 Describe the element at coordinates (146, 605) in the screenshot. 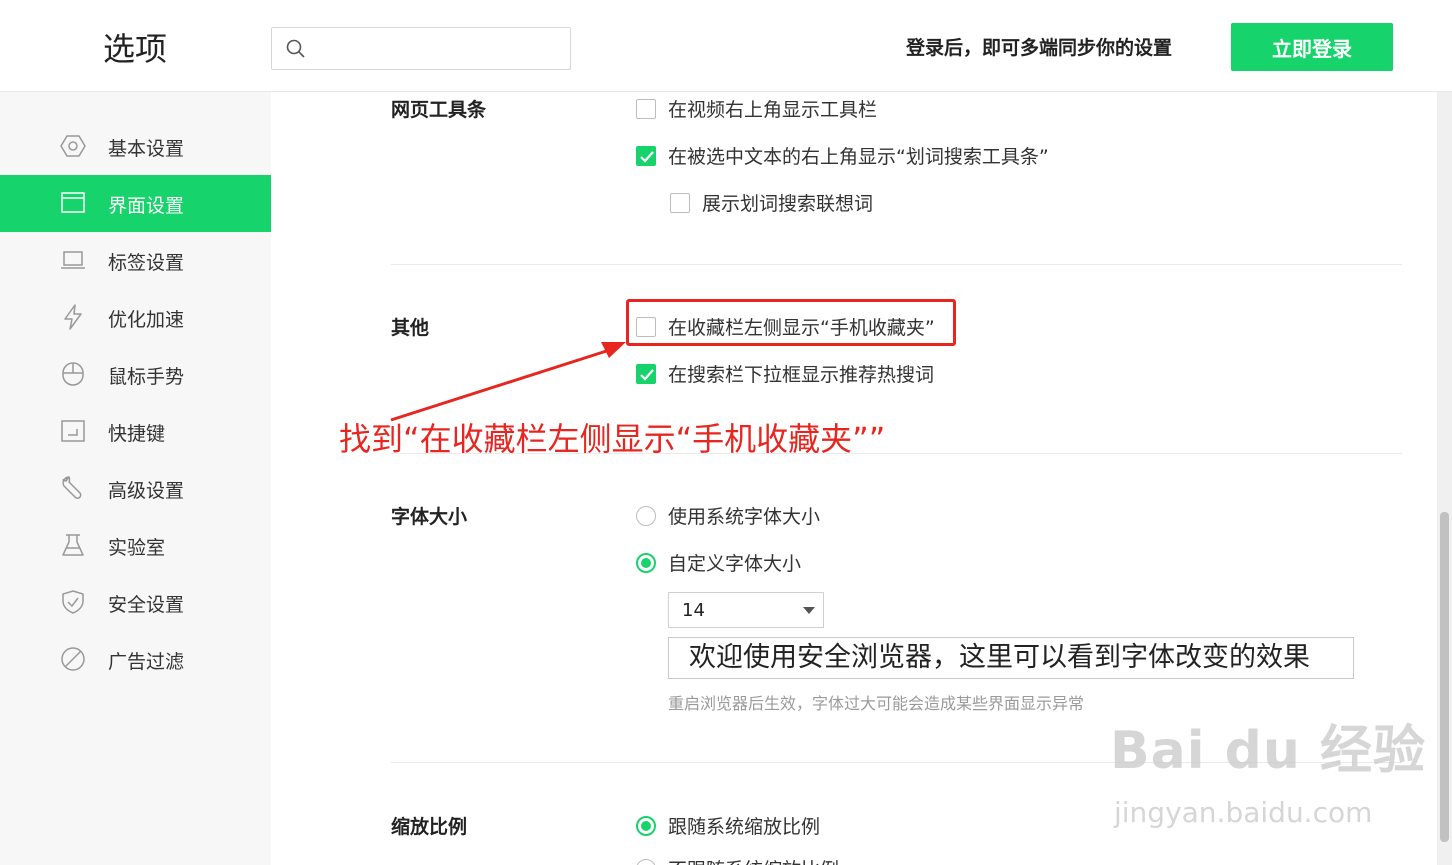

I see `sidebar-item-label: 安全设置` at that location.